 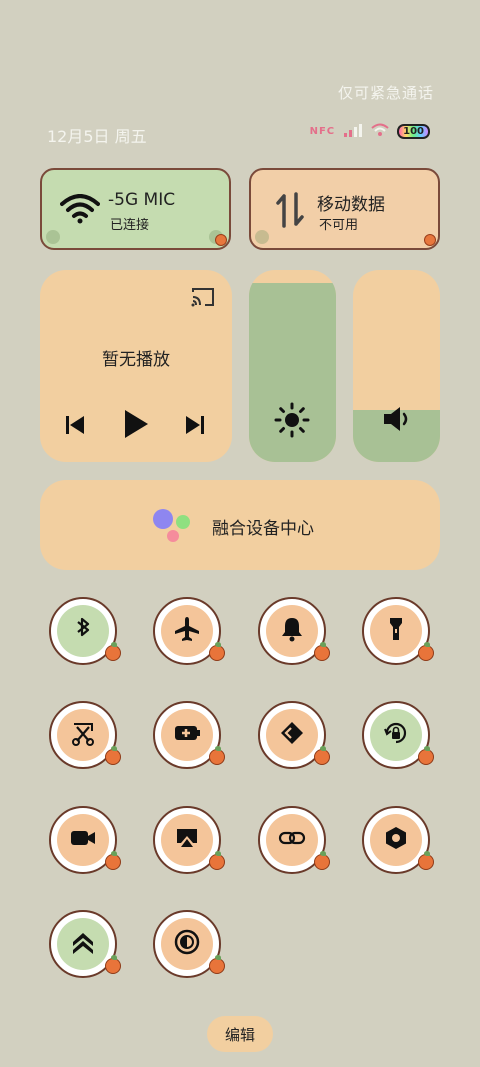 I want to click on link-icon, so click(x=292, y=840).